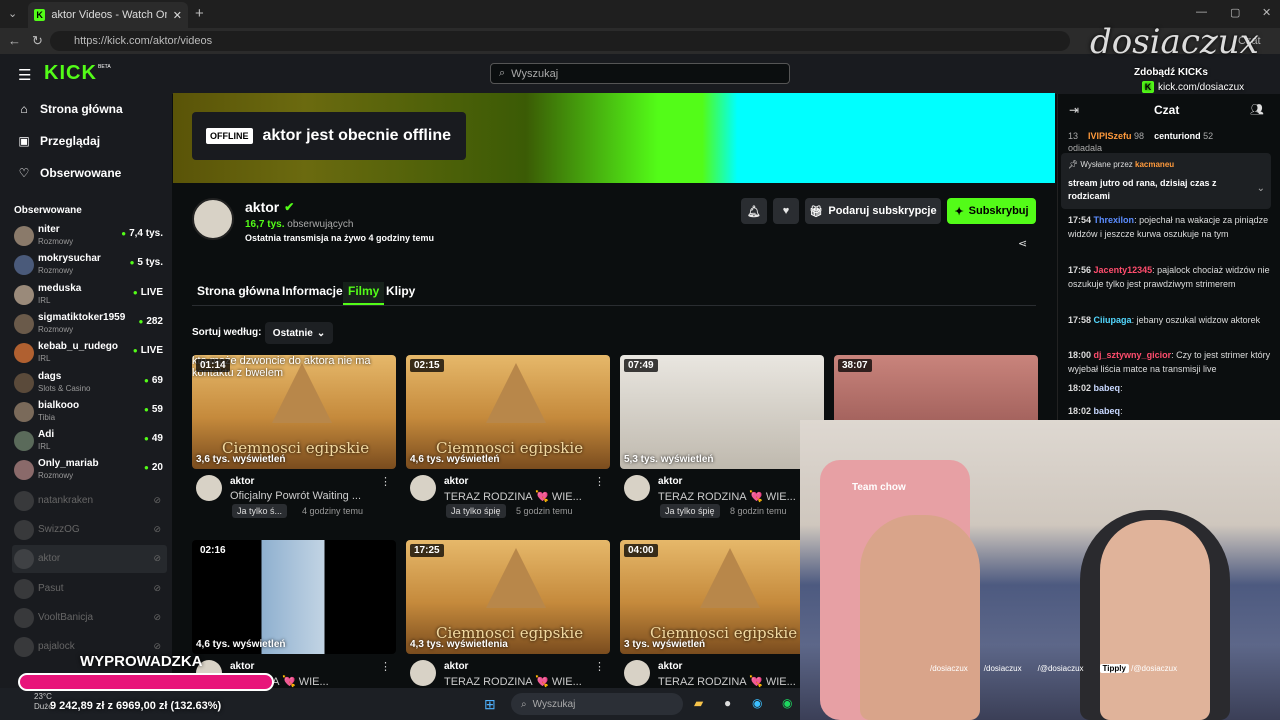 The width and height of the screenshot is (1280, 720). What do you see at coordinates (199, 13) in the screenshot?
I see `new-tab-icon: +` at bounding box center [199, 13].